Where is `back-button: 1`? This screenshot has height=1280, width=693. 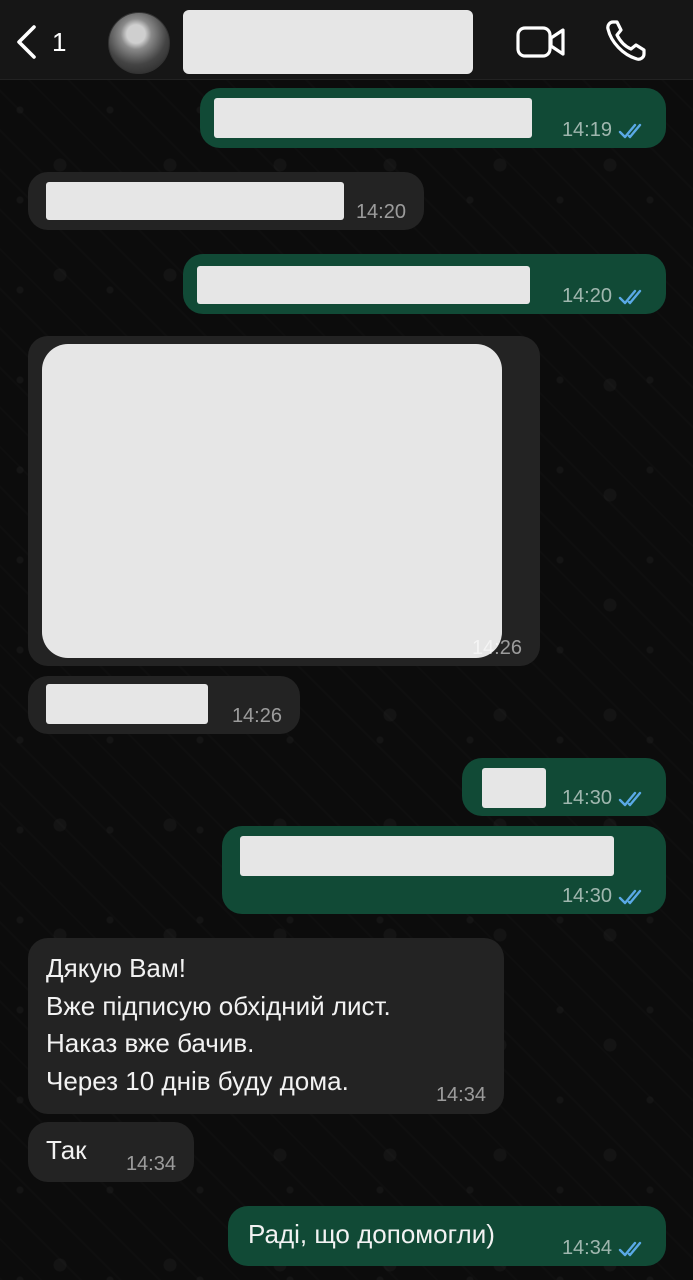 back-button: 1 is located at coordinates (40, 42).